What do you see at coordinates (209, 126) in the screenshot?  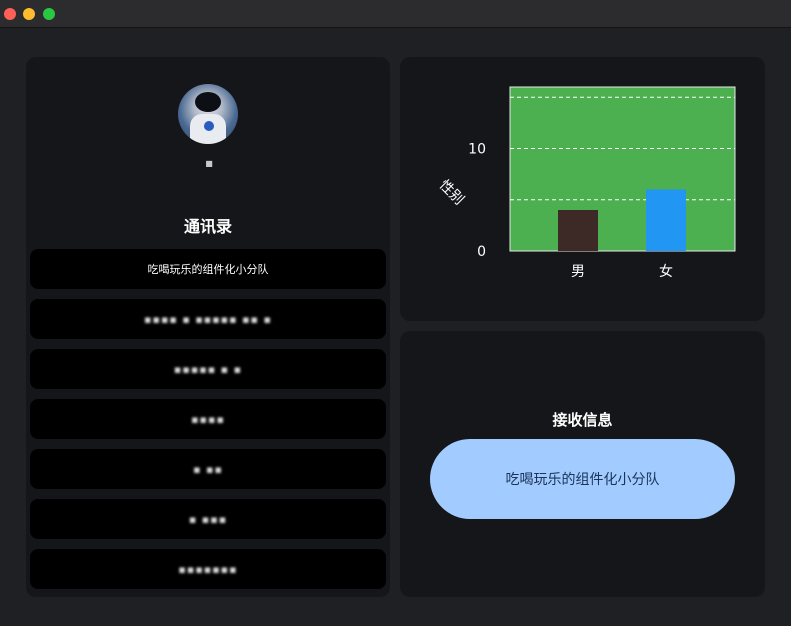 I see `astronaut-badge-icon` at bounding box center [209, 126].